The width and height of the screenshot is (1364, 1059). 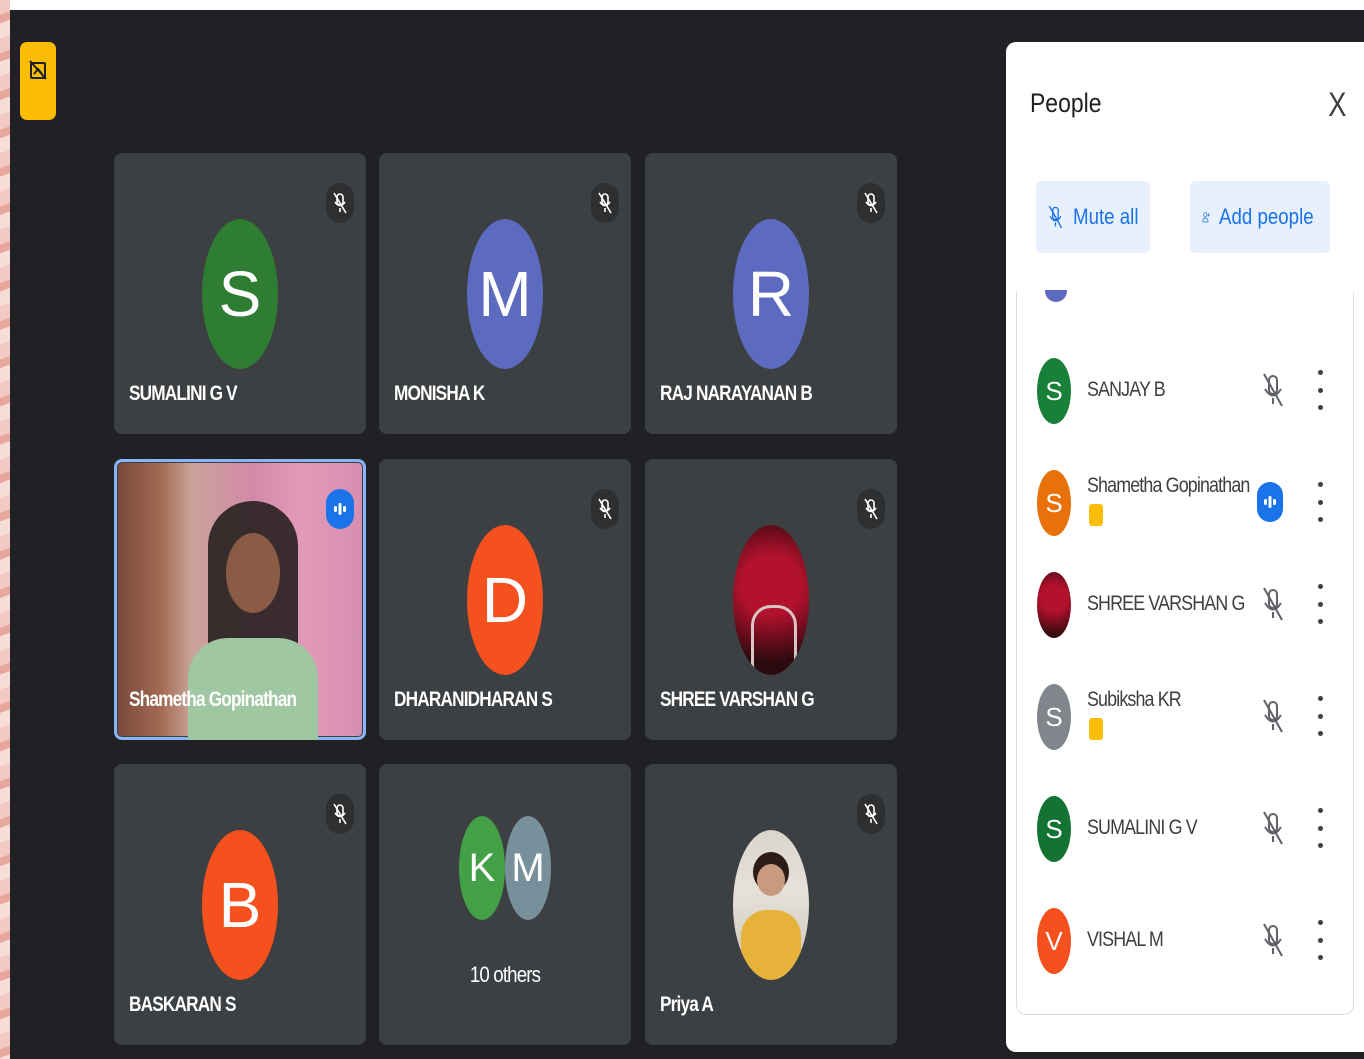 I want to click on avatar: R, so click(x=771, y=294).